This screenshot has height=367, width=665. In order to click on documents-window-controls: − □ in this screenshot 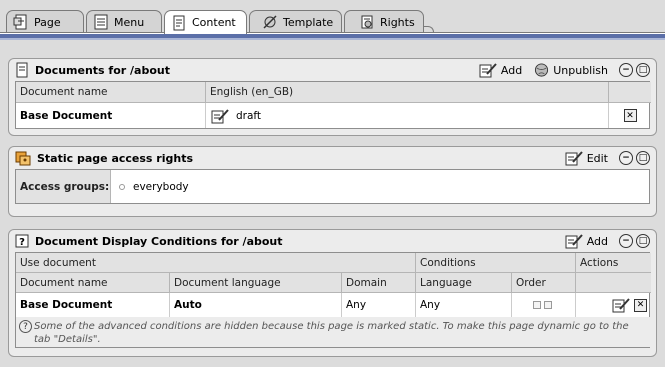, I will do `click(633, 70)`.